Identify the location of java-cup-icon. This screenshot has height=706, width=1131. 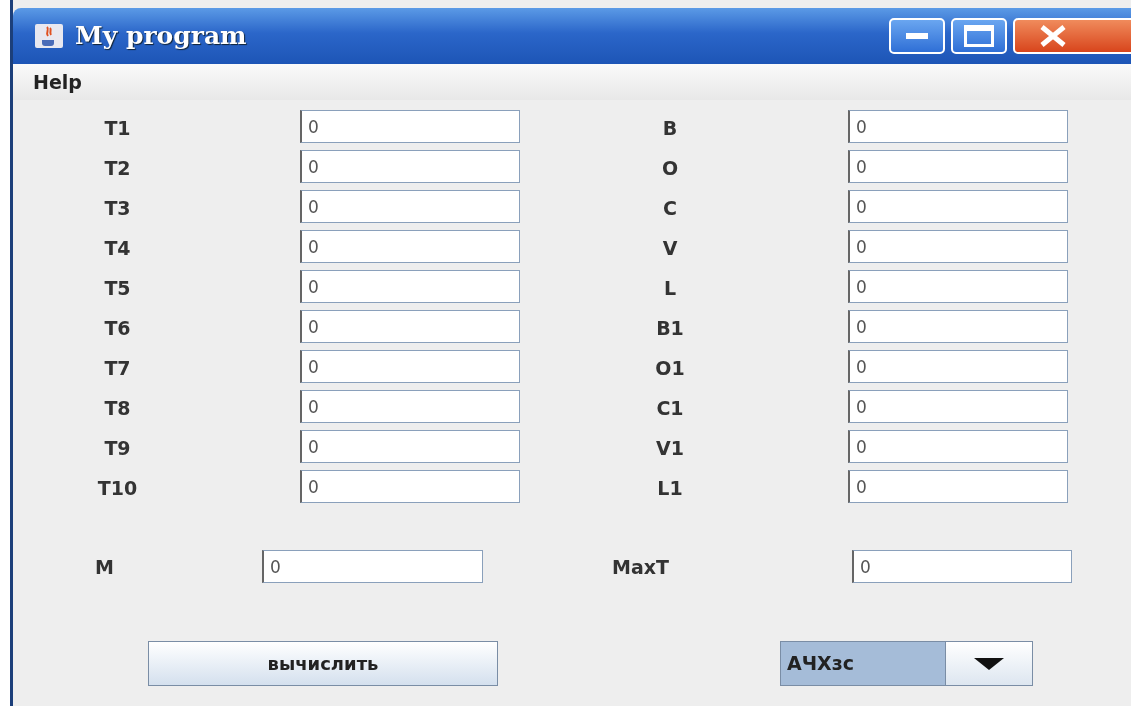
(49, 36).